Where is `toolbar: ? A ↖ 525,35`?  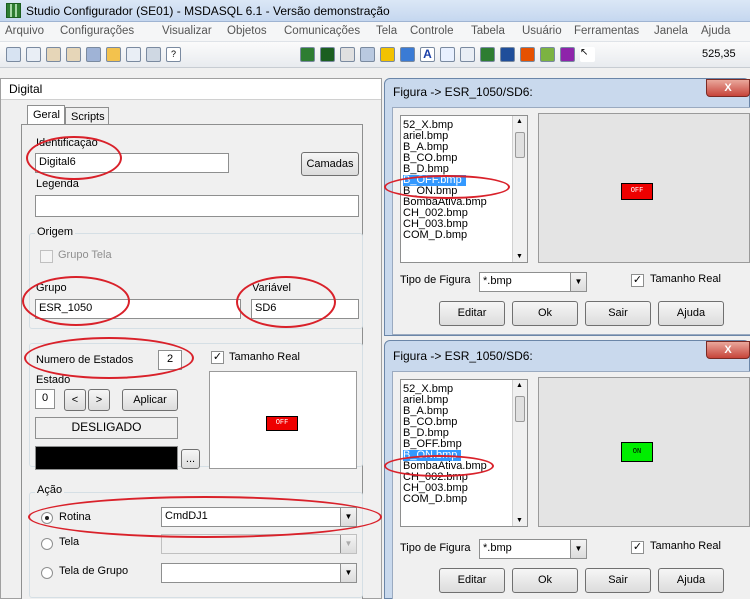
toolbar: ? A ↖ 525,35 is located at coordinates (375, 55).